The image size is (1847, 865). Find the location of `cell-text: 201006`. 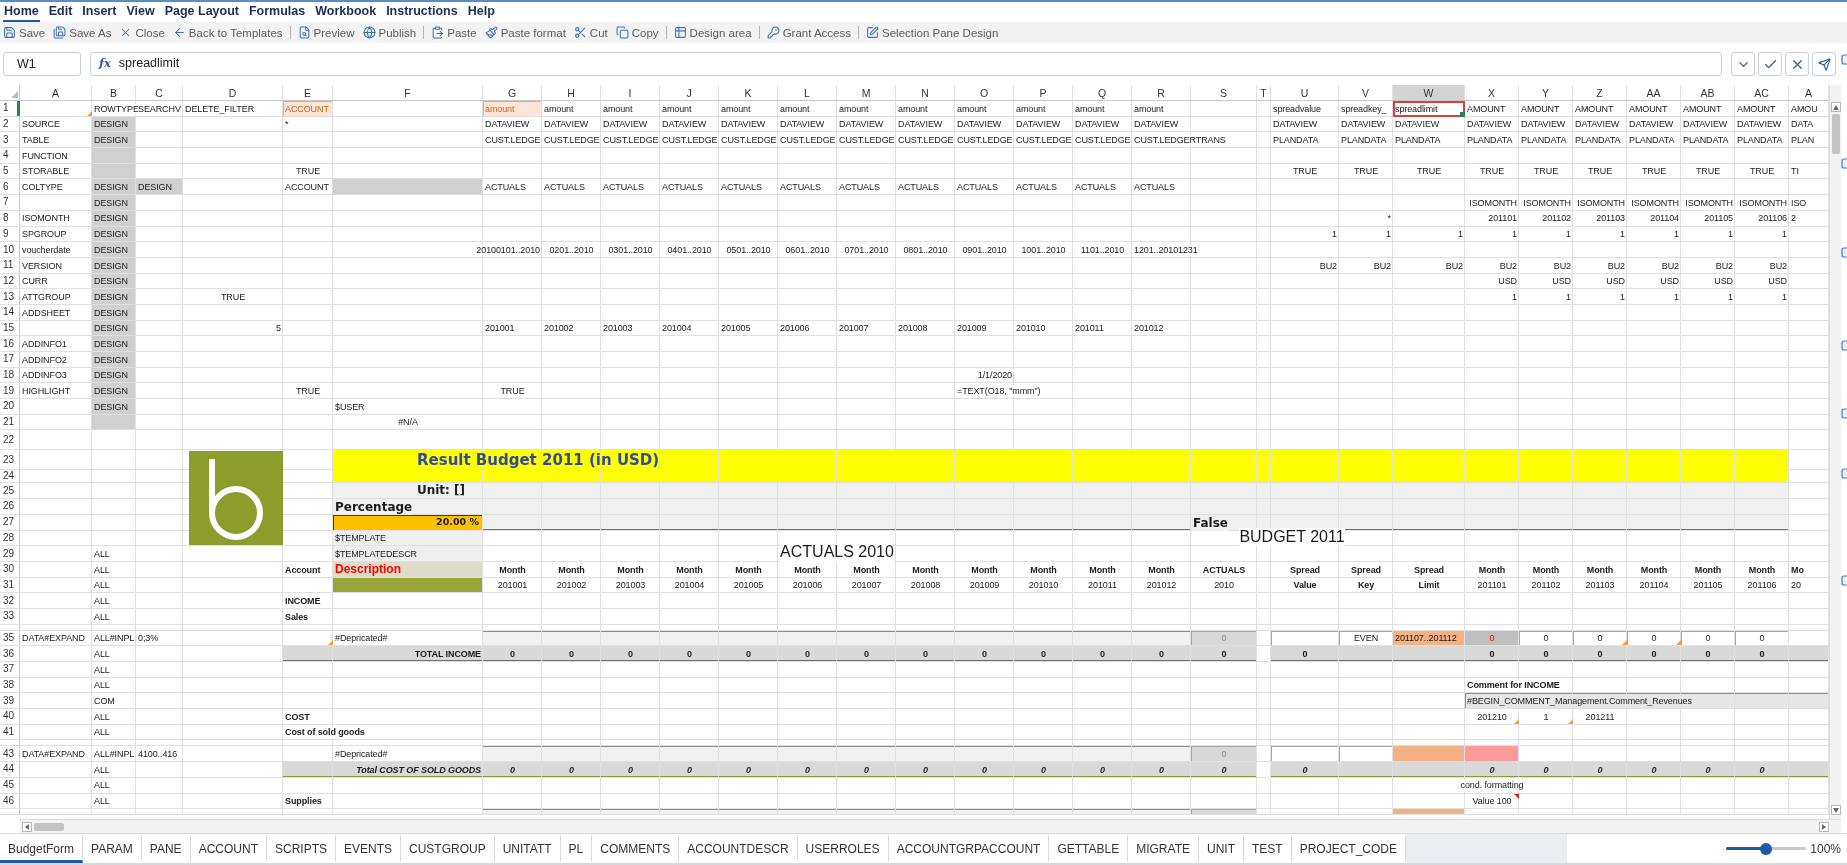

cell-text: 201006 is located at coordinates (795, 328).